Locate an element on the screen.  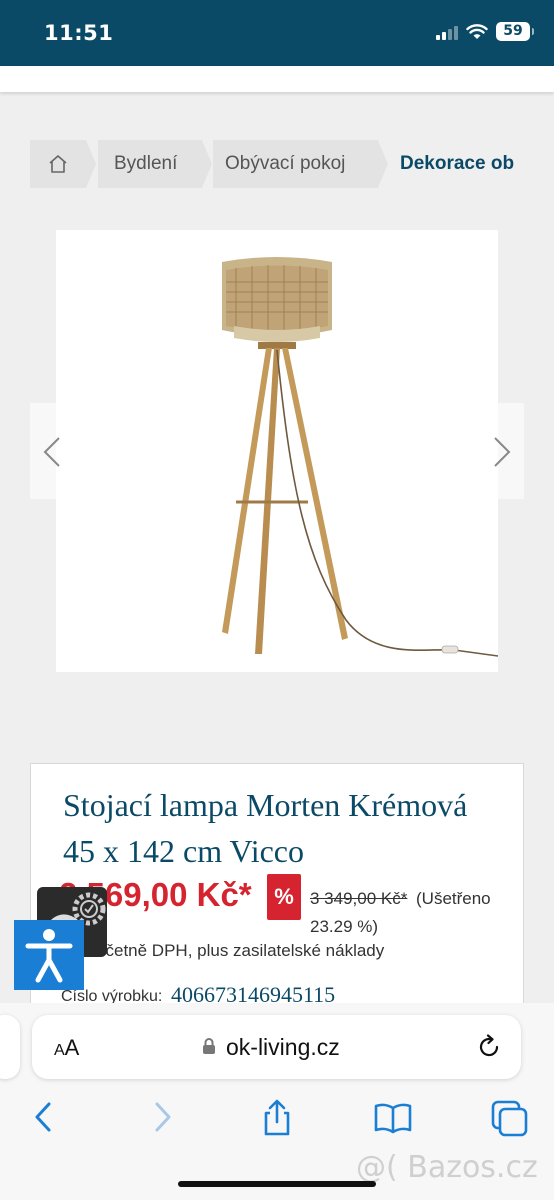
home-indicator is located at coordinates (277, 1184).